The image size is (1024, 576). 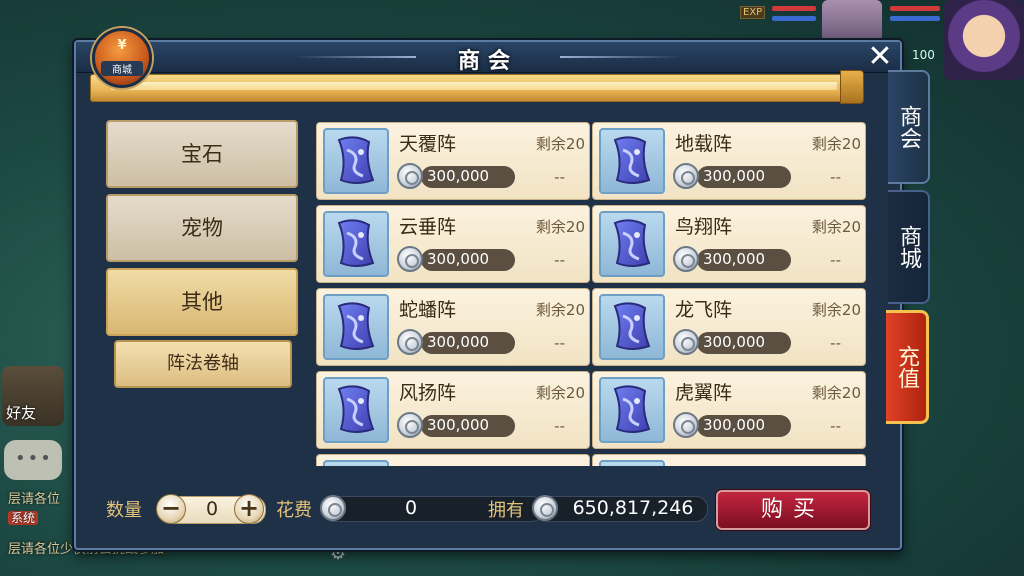 I want to click on item-card: 虎翼阵 剩余20 300,000 --, so click(x=729, y=410).